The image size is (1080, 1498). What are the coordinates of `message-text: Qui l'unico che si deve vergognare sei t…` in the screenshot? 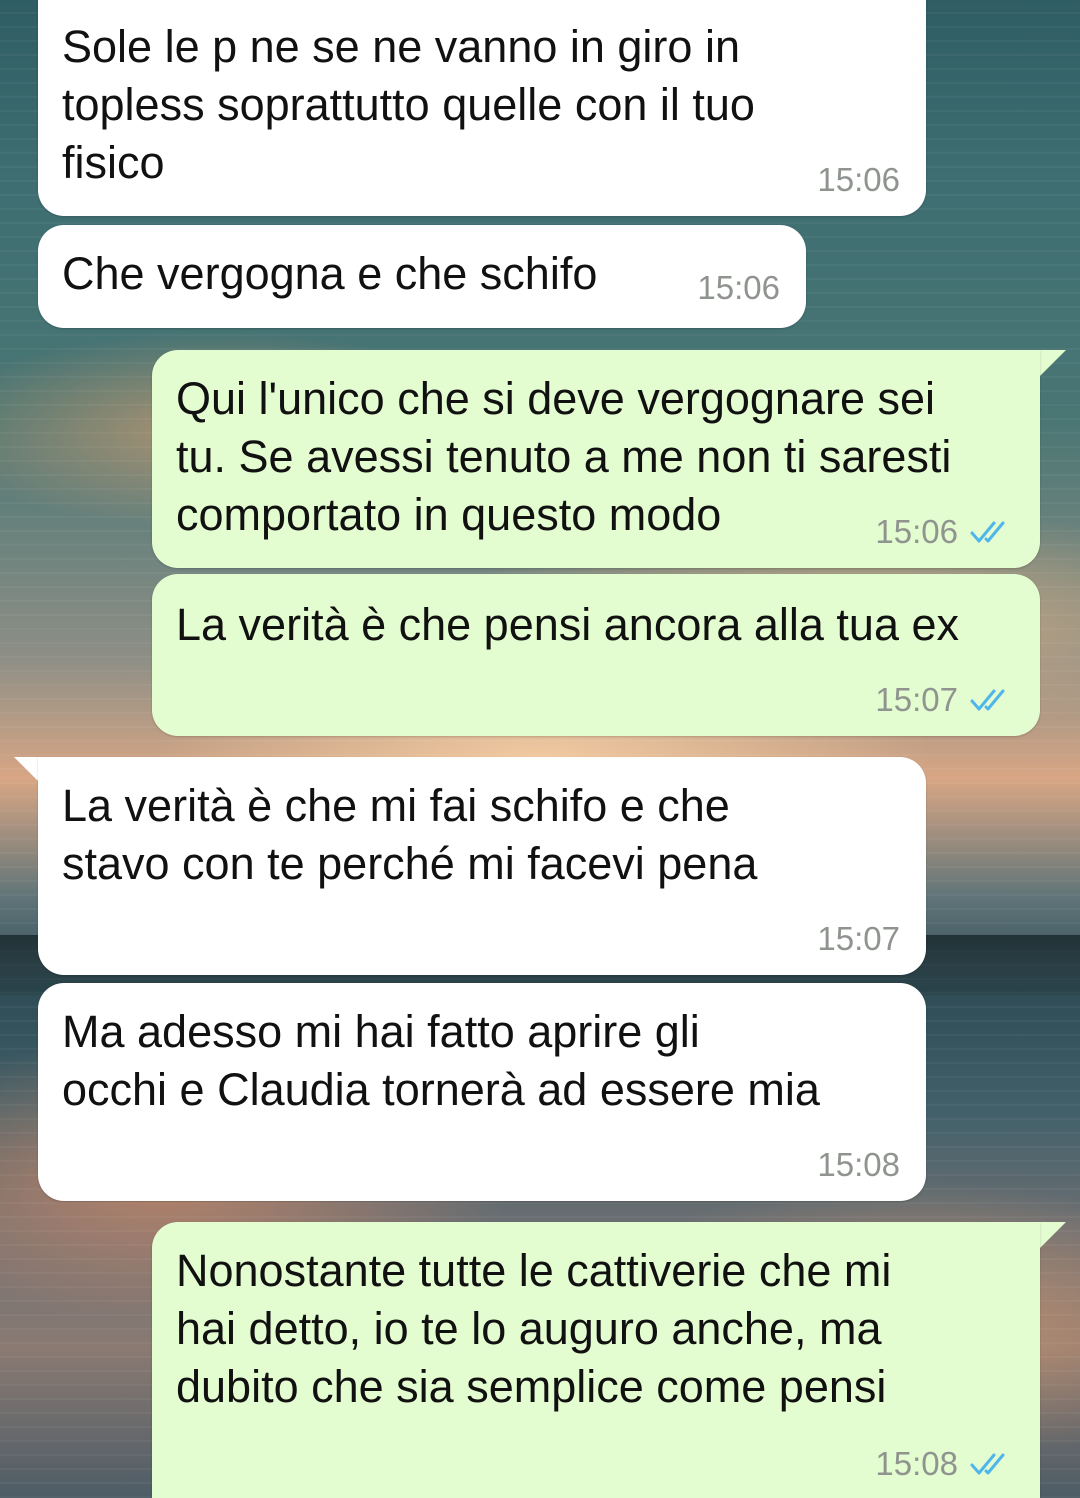 It's located at (564, 456).